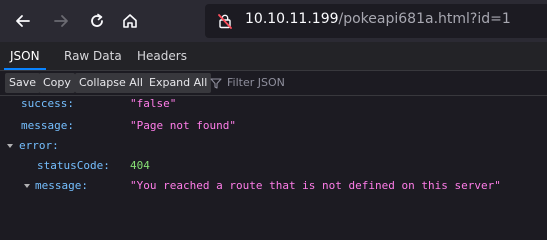 The height and width of the screenshot is (240, 547). What do you see at coordinates (273, 166) in the screenshot?
I see `json-row-status-code: statusCode: 404` at bounding box center [273, 166].